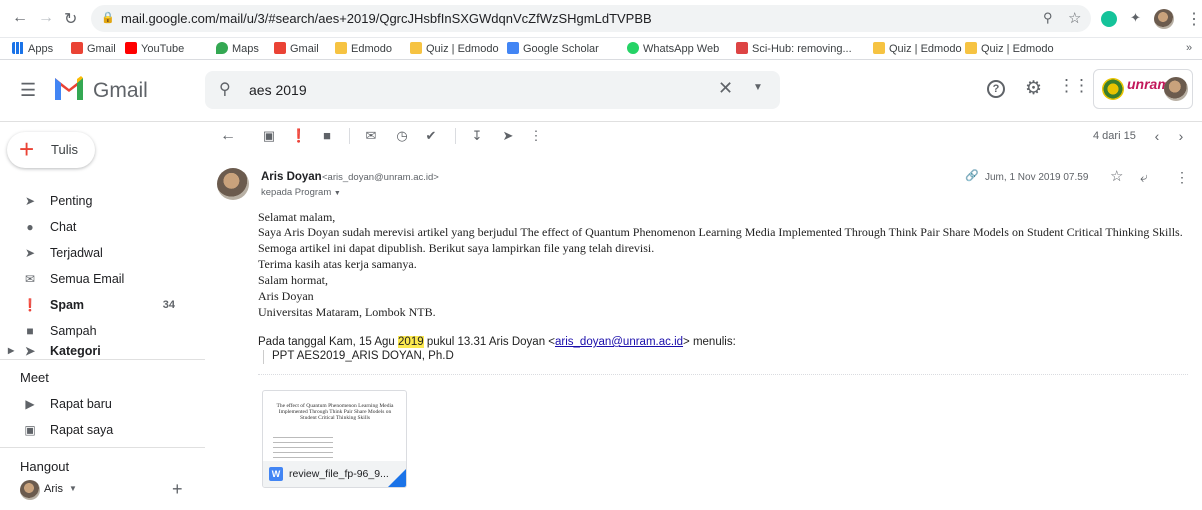 The width and height of the screenshot is (1202, 510). I want to click on pagination-text: 4 dari 15, so click(1114, 136).